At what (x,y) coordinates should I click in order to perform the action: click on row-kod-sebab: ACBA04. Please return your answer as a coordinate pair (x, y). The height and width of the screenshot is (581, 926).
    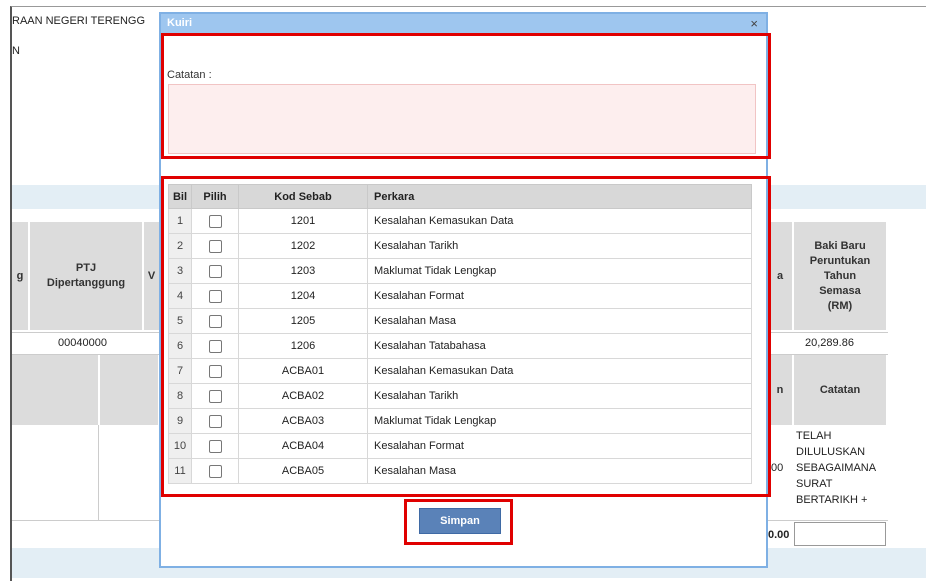
    Looking at the image, I should click on (303, 446).